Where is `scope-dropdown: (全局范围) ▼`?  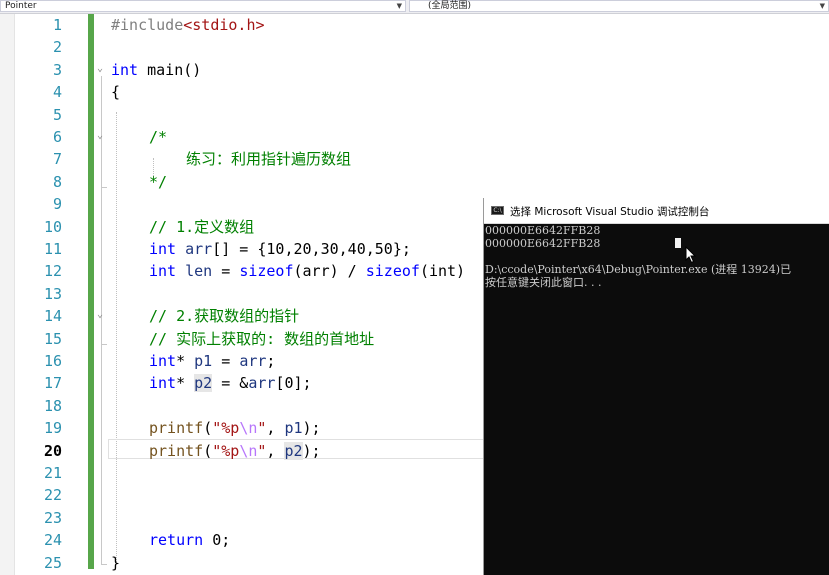 scope-dropdown: (全局范围) ▼ is located at coordinates (619, 6).